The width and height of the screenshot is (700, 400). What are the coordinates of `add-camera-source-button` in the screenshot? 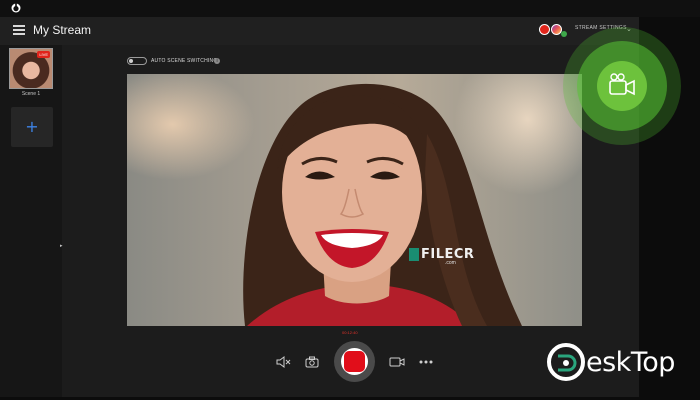 It's located at (622, 86).